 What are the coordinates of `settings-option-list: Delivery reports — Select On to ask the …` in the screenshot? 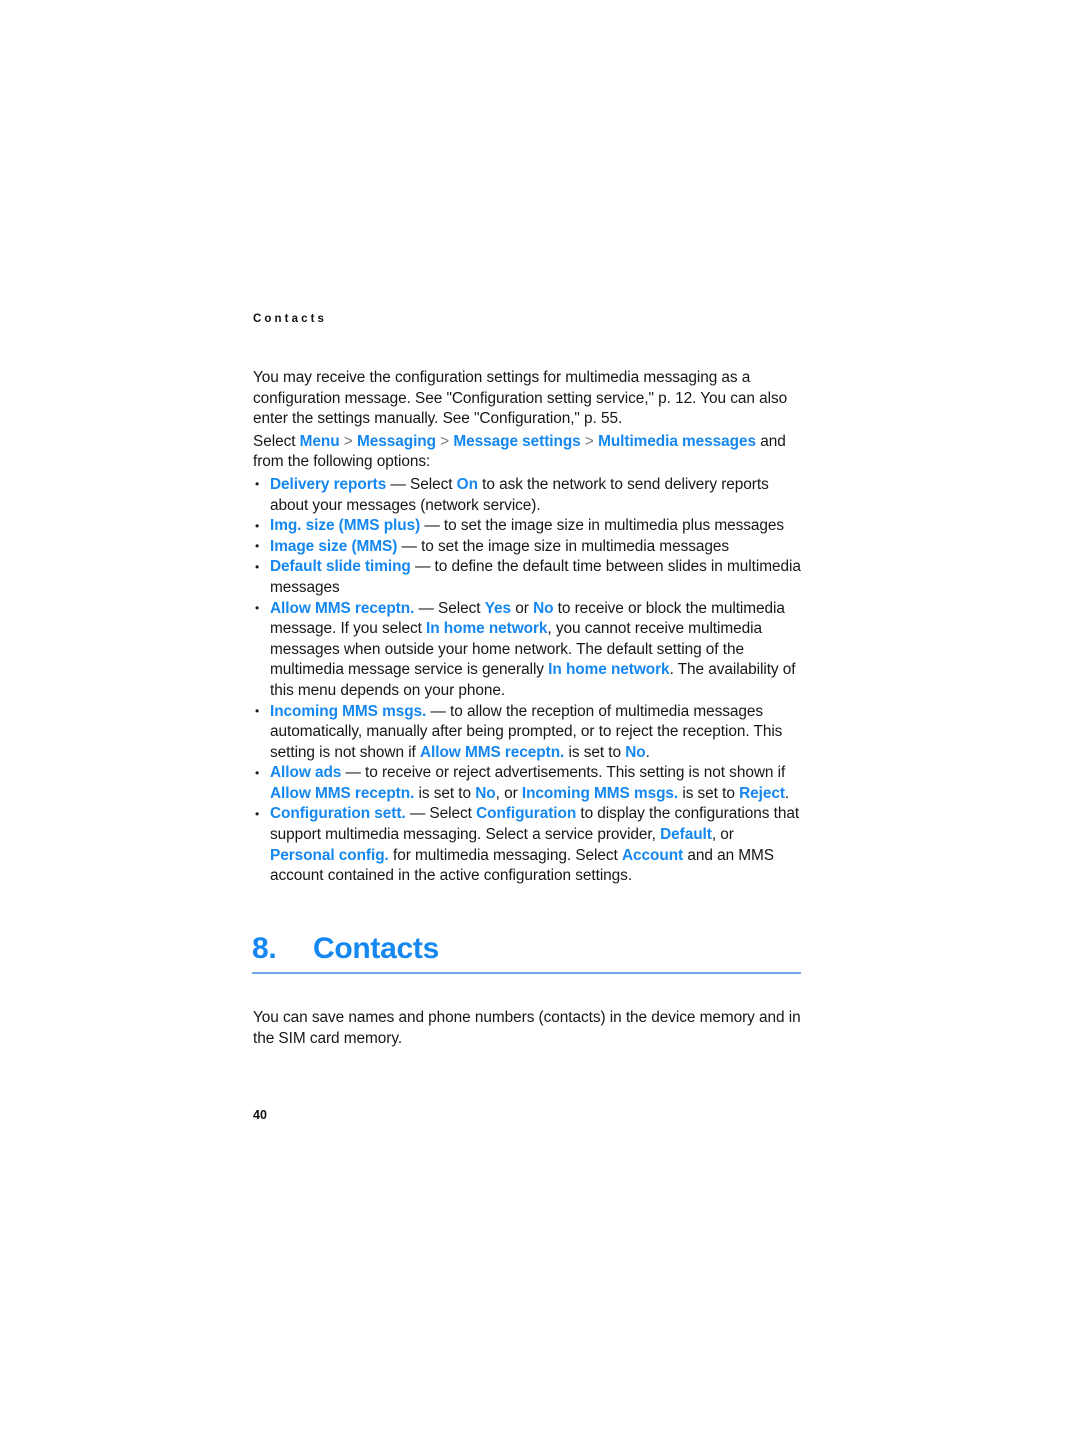 It's located at (527, 680).